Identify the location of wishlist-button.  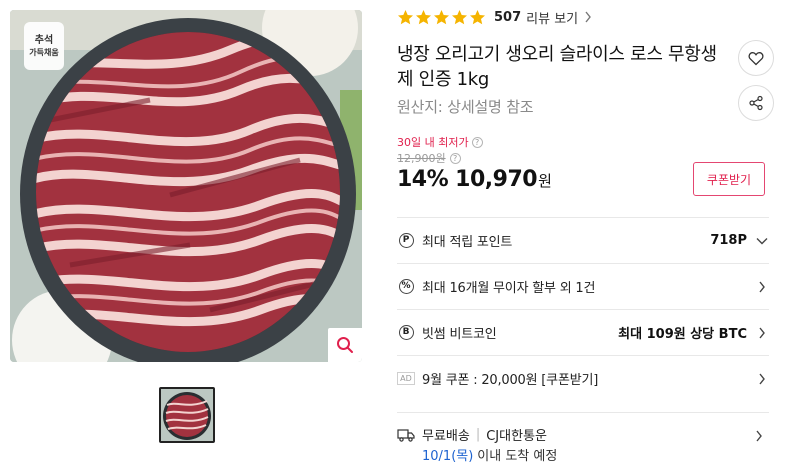
(756, 58).